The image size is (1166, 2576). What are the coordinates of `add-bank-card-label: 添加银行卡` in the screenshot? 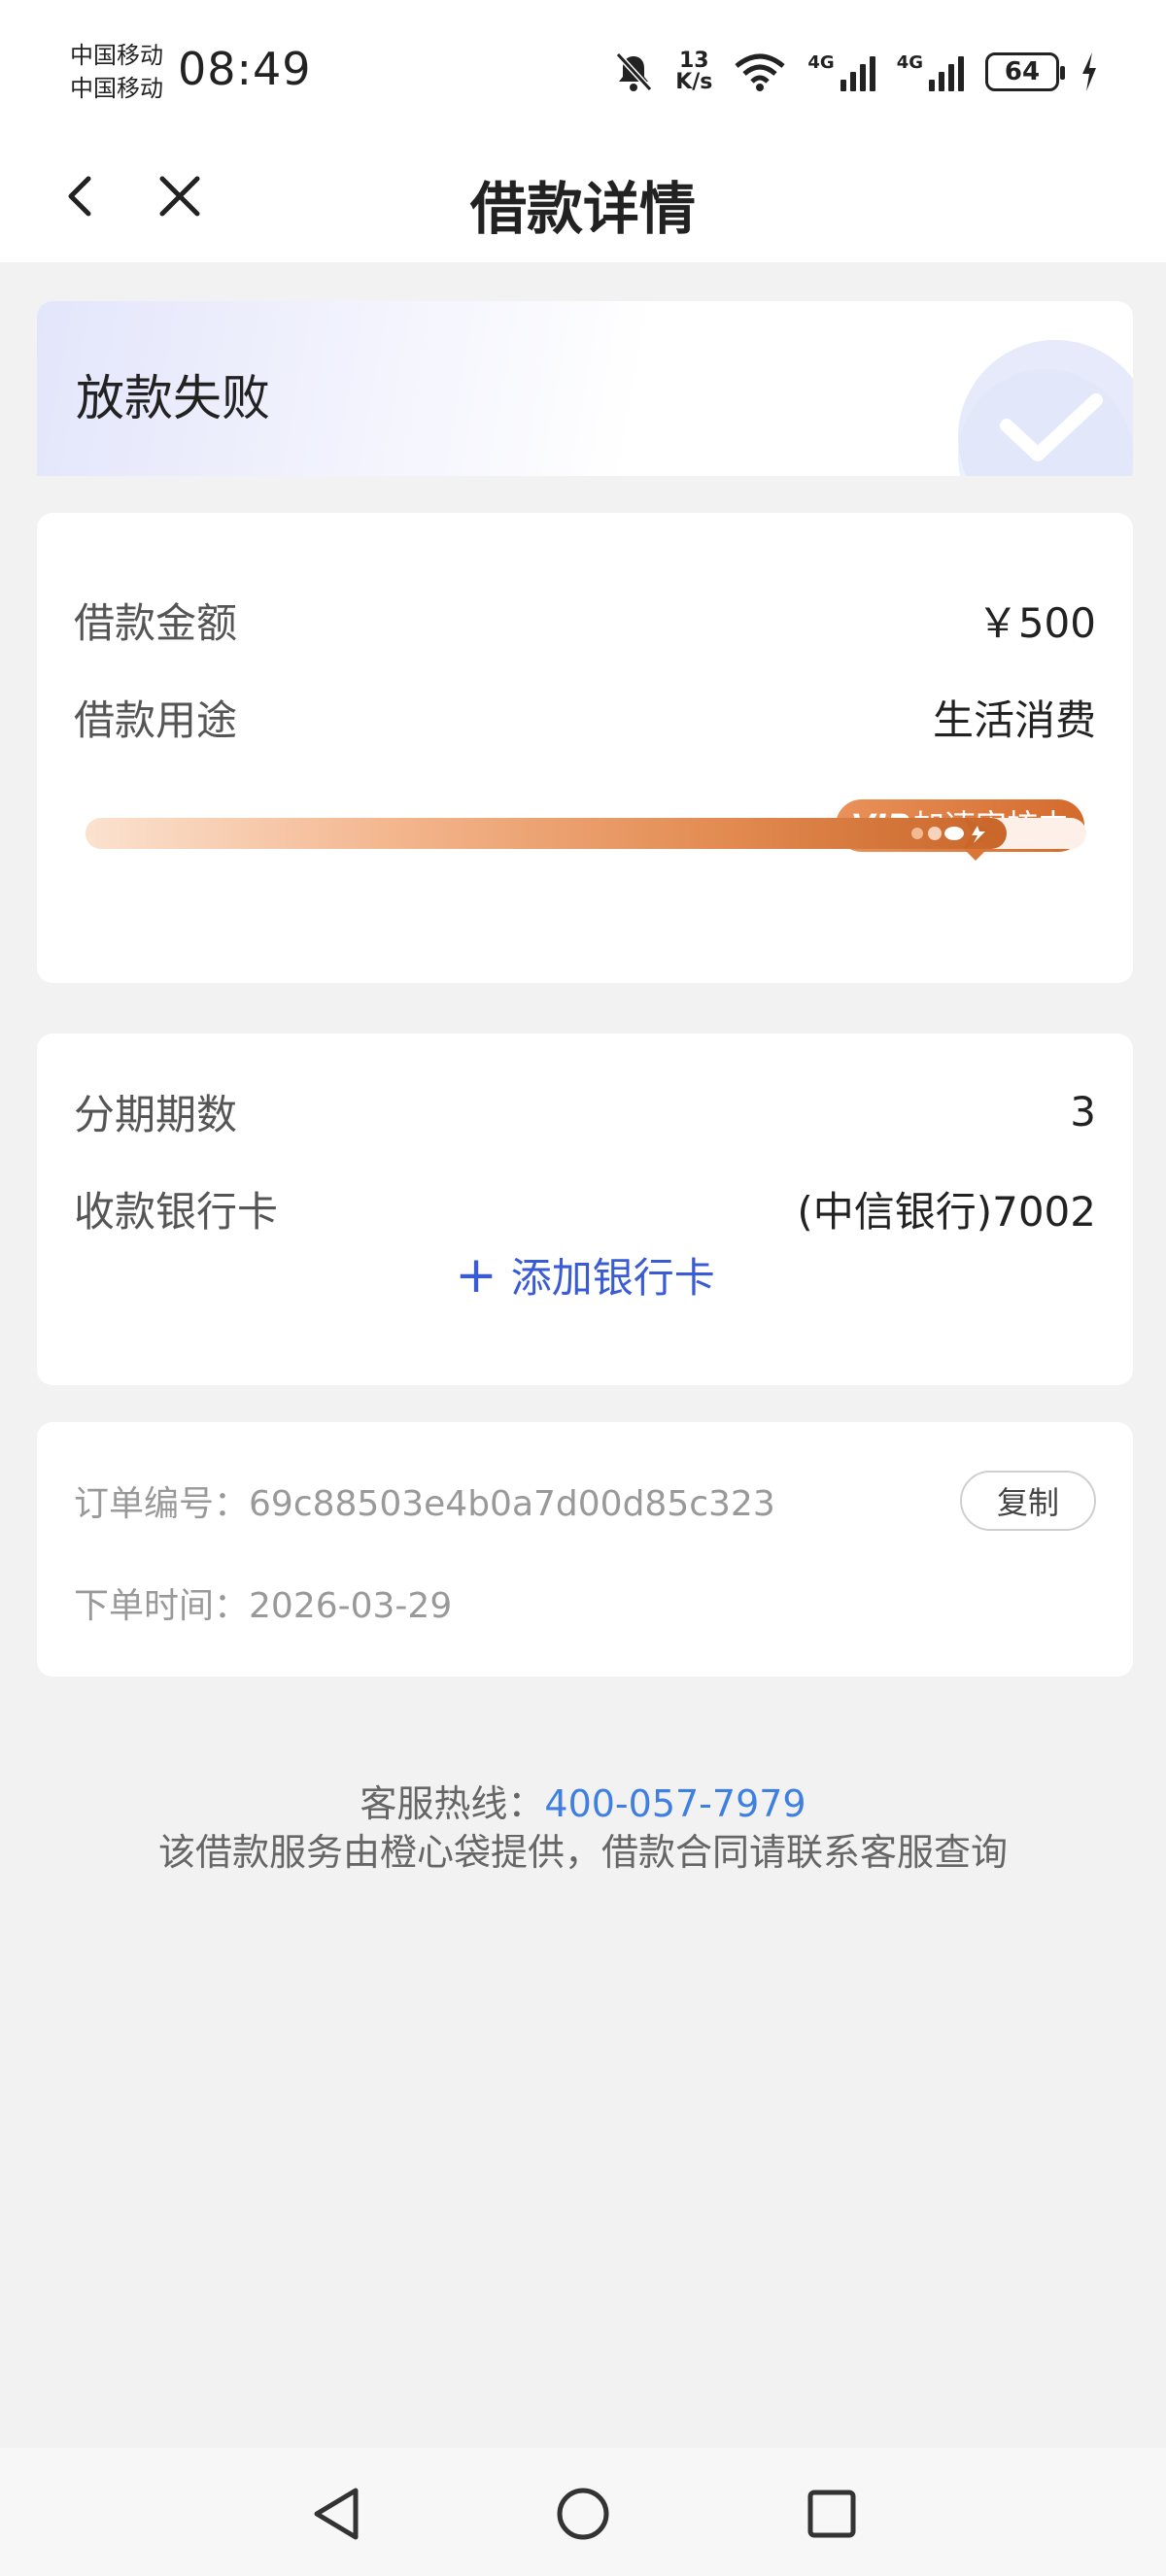 It's located at (612, 1278).